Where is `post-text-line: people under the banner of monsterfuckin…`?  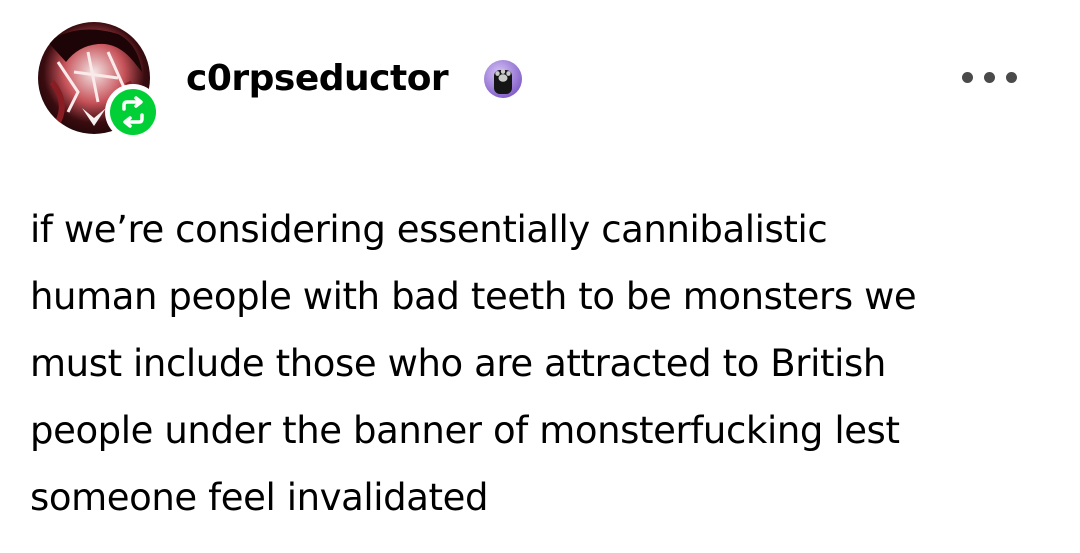
post-text-line: people under the banner of monsterfuckin… is located at coordinates (465, 430).